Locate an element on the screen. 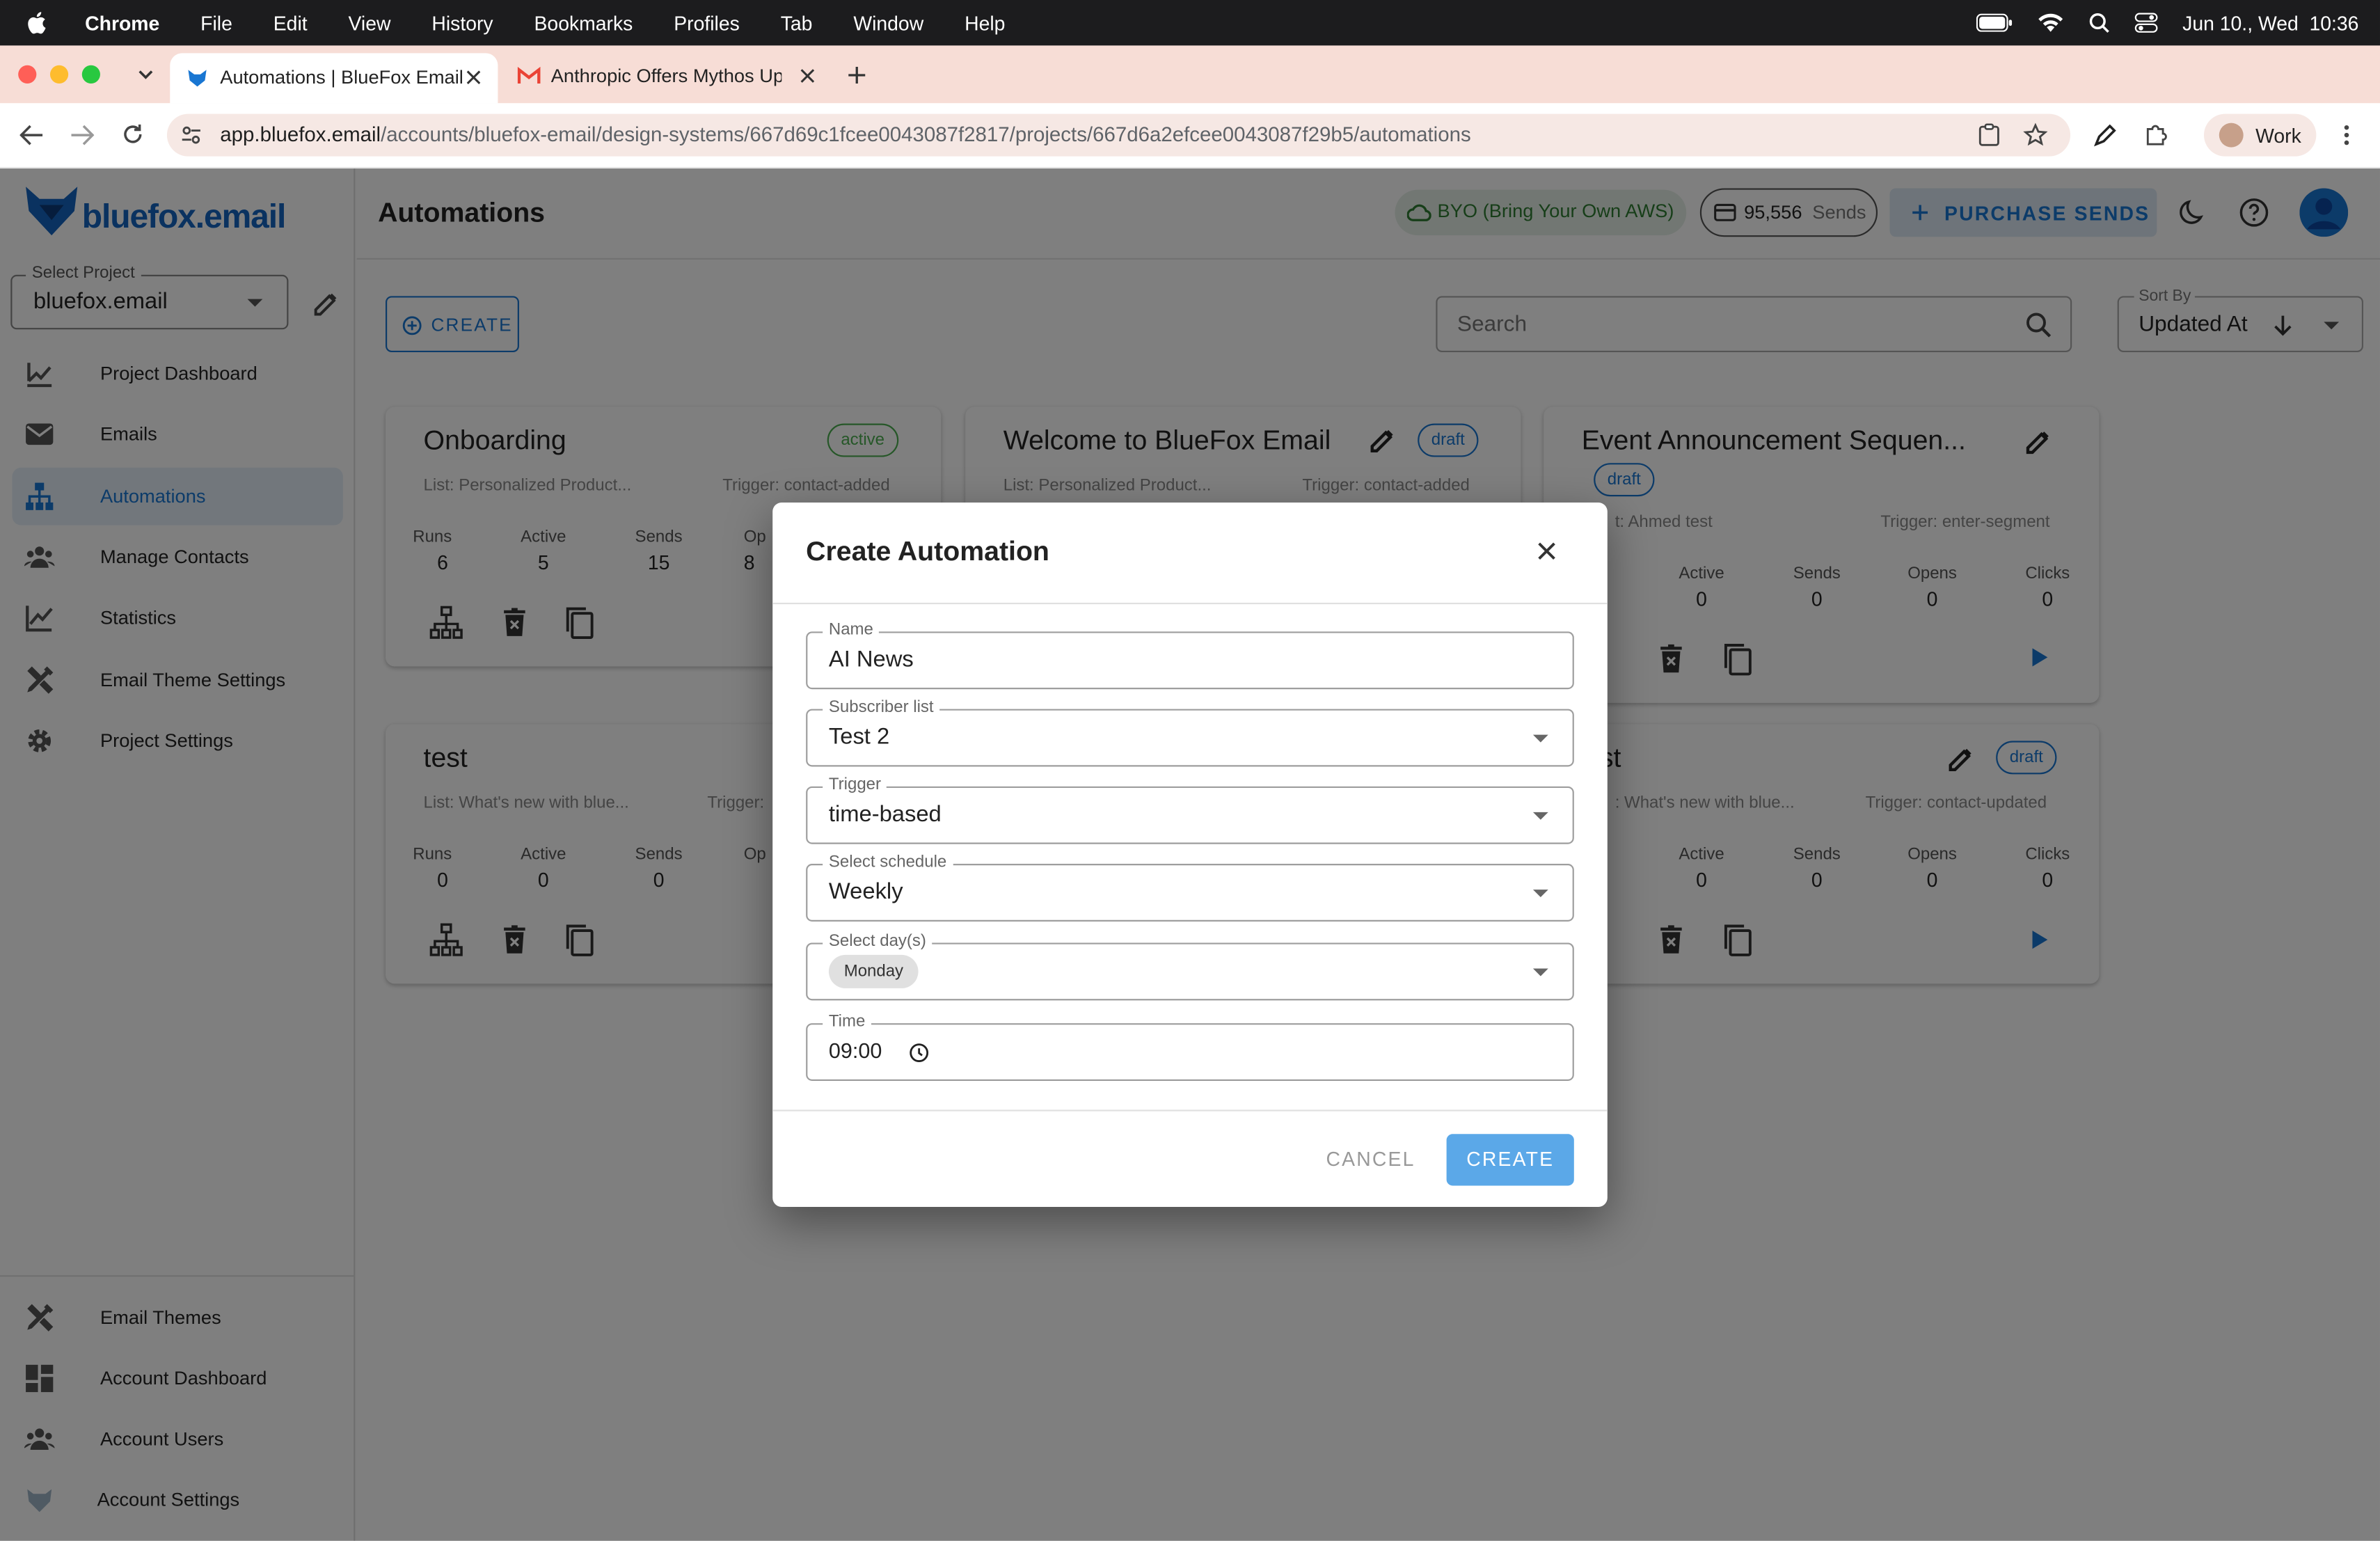 This screenshot has width=2380, height=1541. battery-icon is located at coordinates (1994, 22).